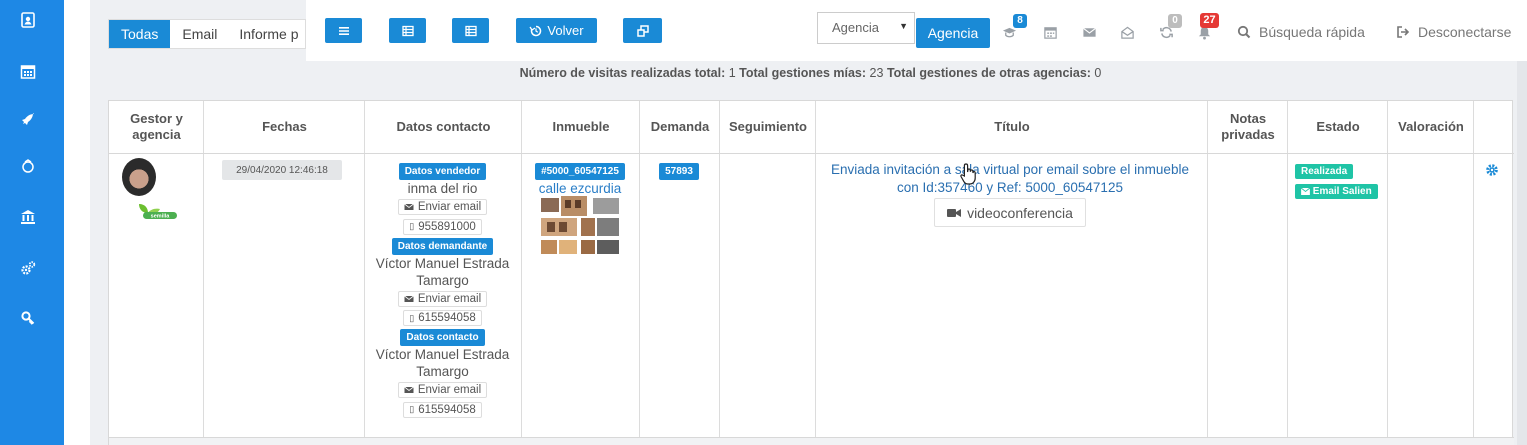 The width and height of the screenshot is (1527, 445). Describe the element at coordinates (1312, 32) in the screenshot. I see `quick-search-label: Búsqueda rápida` at that location.